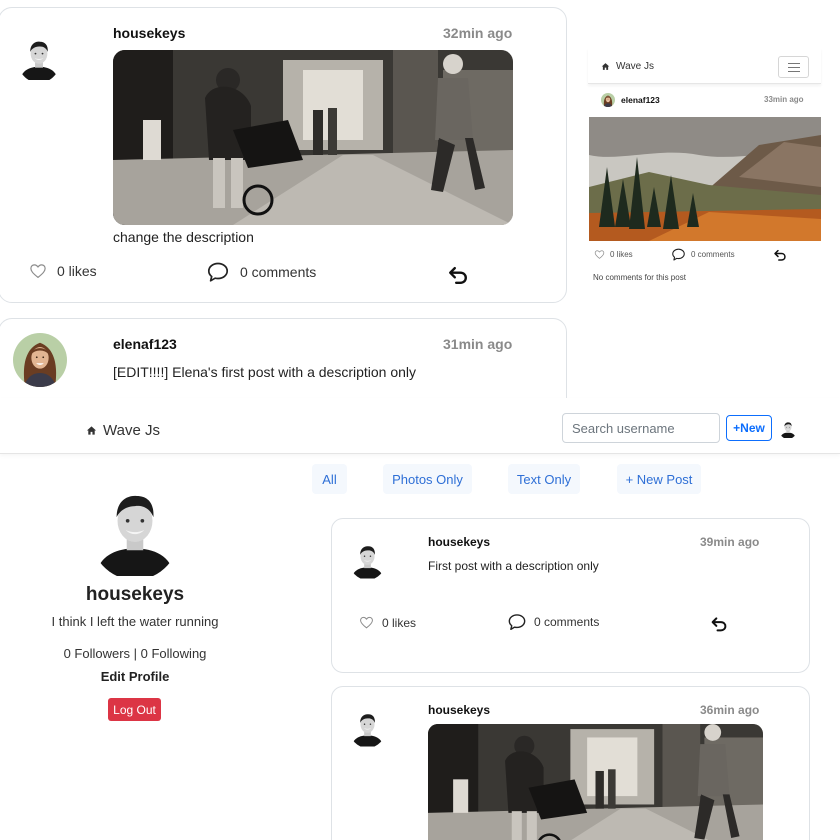  I want to click on brand-name: Wave Js, so click(131, 430).